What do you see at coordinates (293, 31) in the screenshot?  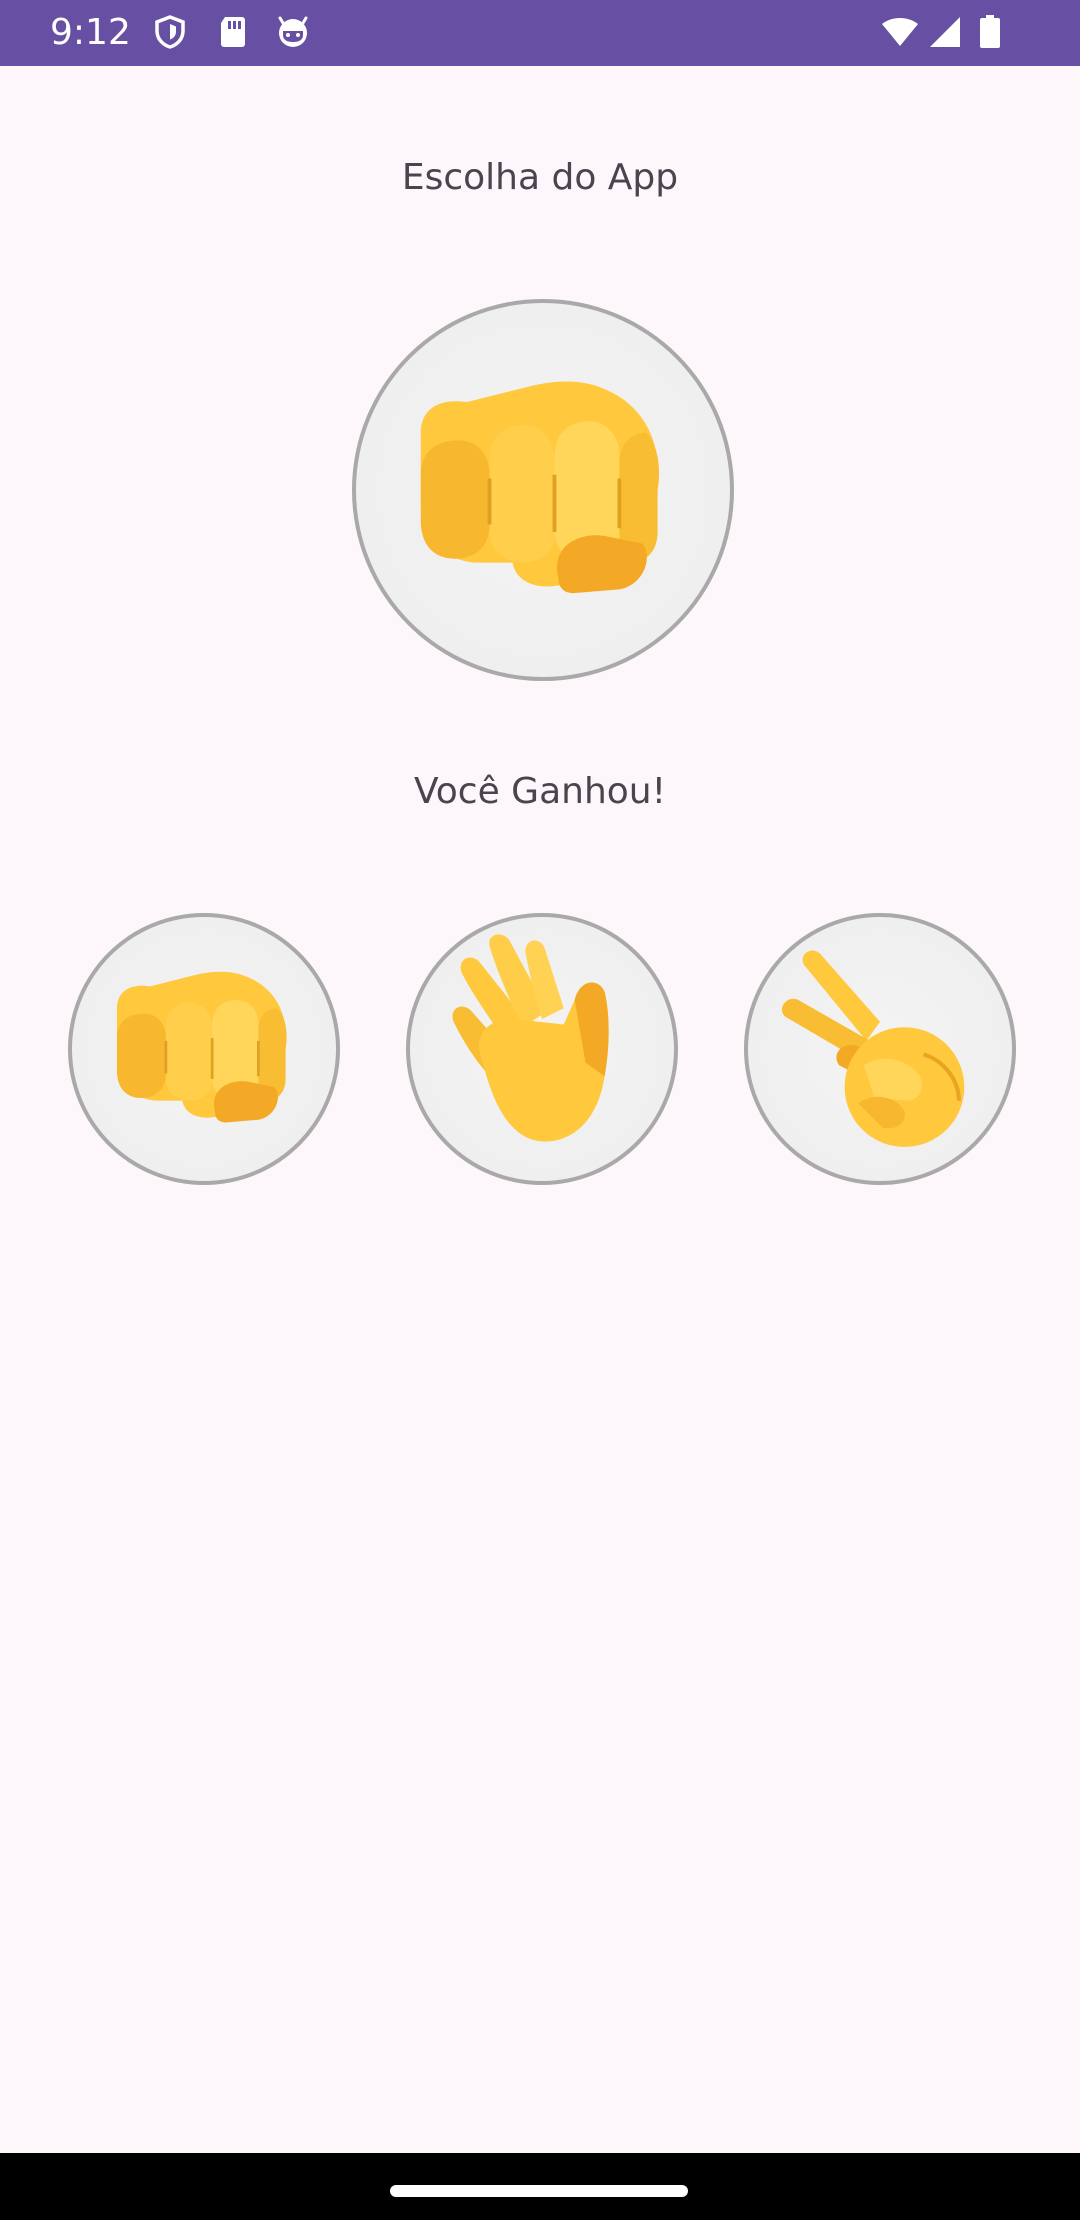 I see `android-face-icon` at bounding box center [293, 31].